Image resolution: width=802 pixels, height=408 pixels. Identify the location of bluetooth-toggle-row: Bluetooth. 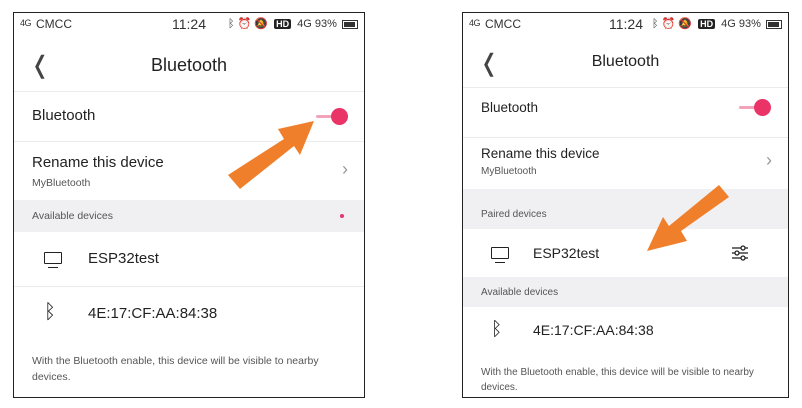
(625, 107).